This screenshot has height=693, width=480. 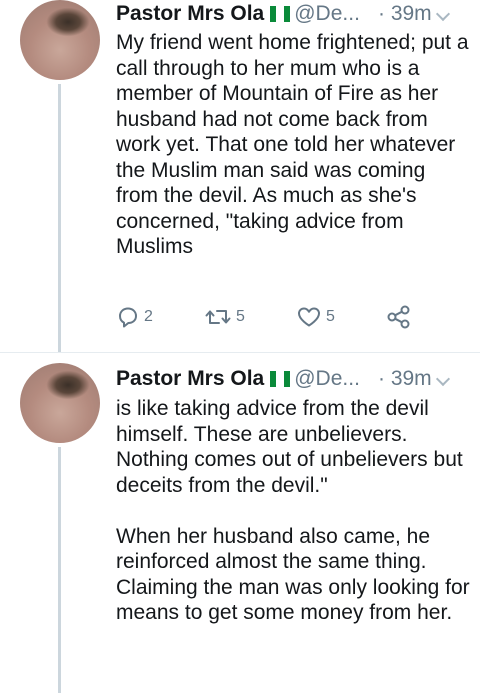 What do you see at coordinates (276, 317) in the screenshot?
I see `tweet-actions: 2 5 5` at bounding box center [276, 317].